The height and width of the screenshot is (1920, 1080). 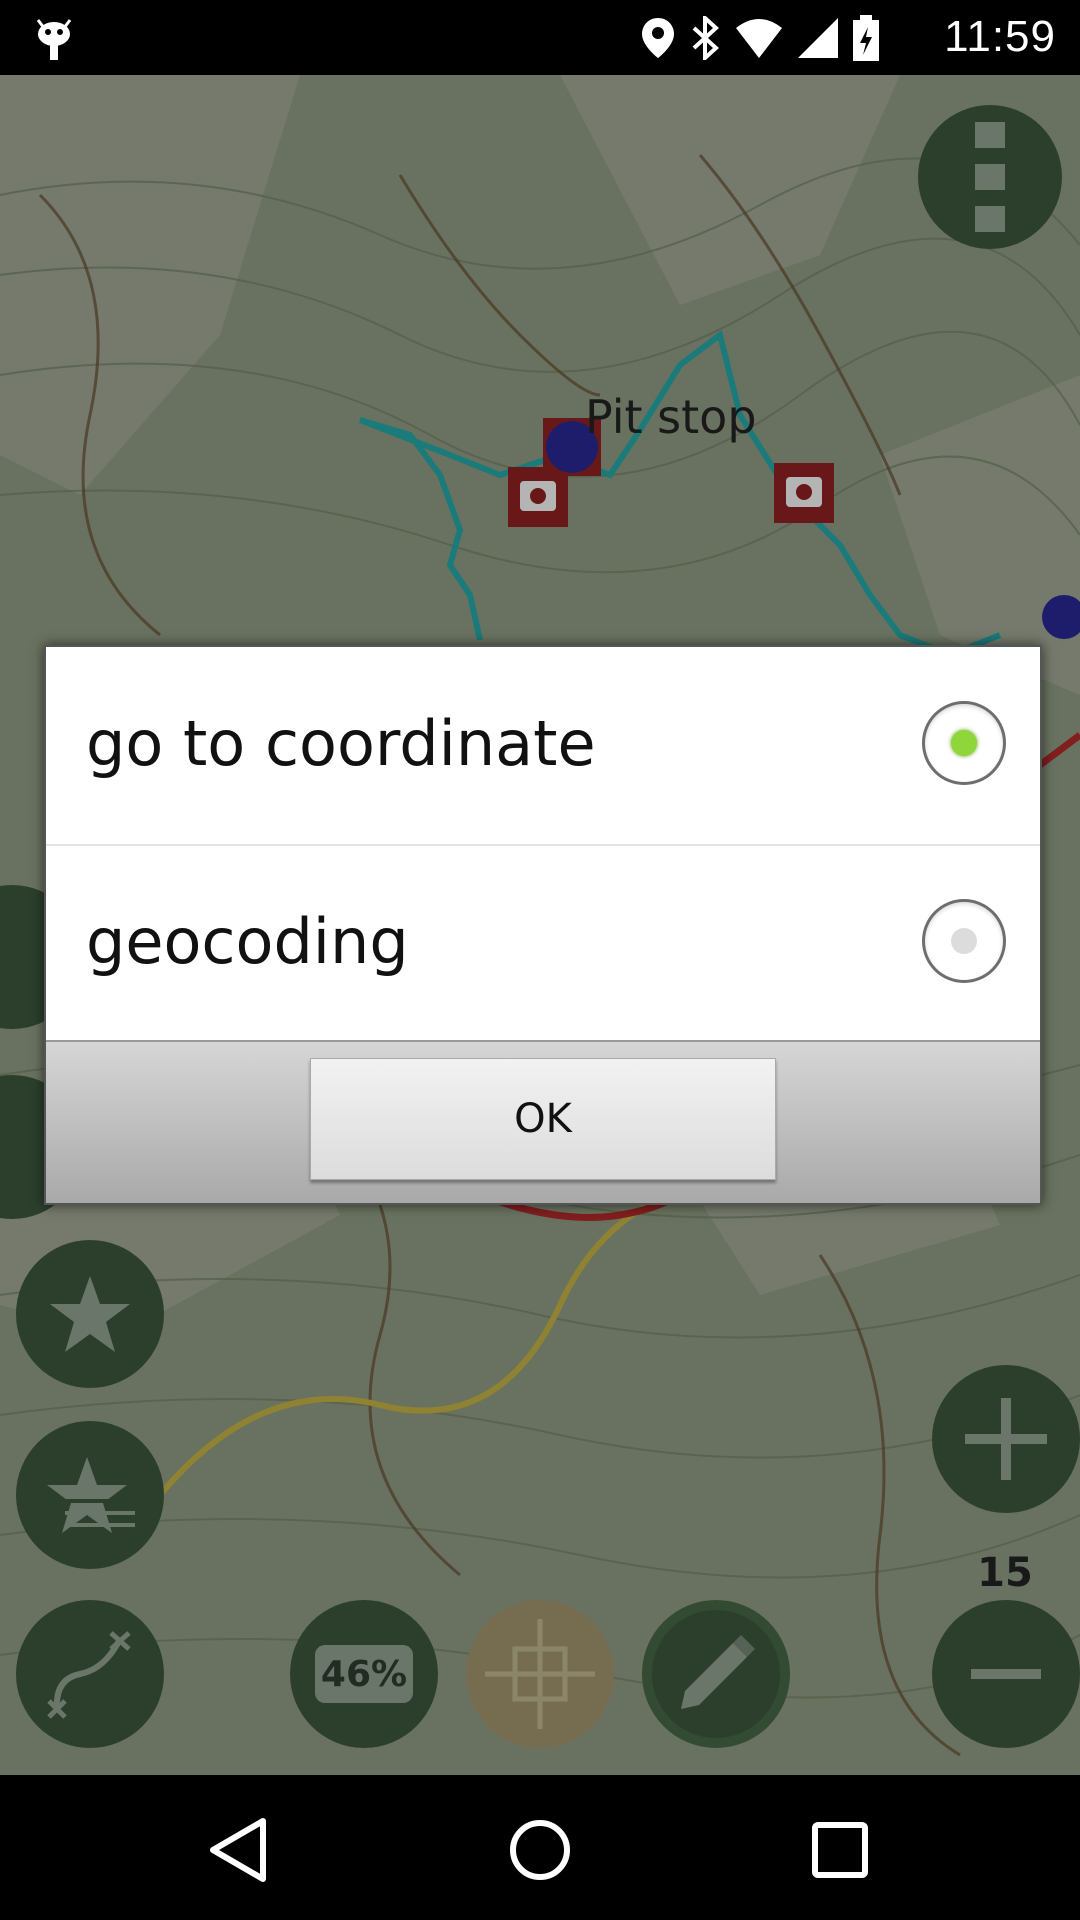 I want to click on radio-unselected-dot, so click(x=964, y=941).